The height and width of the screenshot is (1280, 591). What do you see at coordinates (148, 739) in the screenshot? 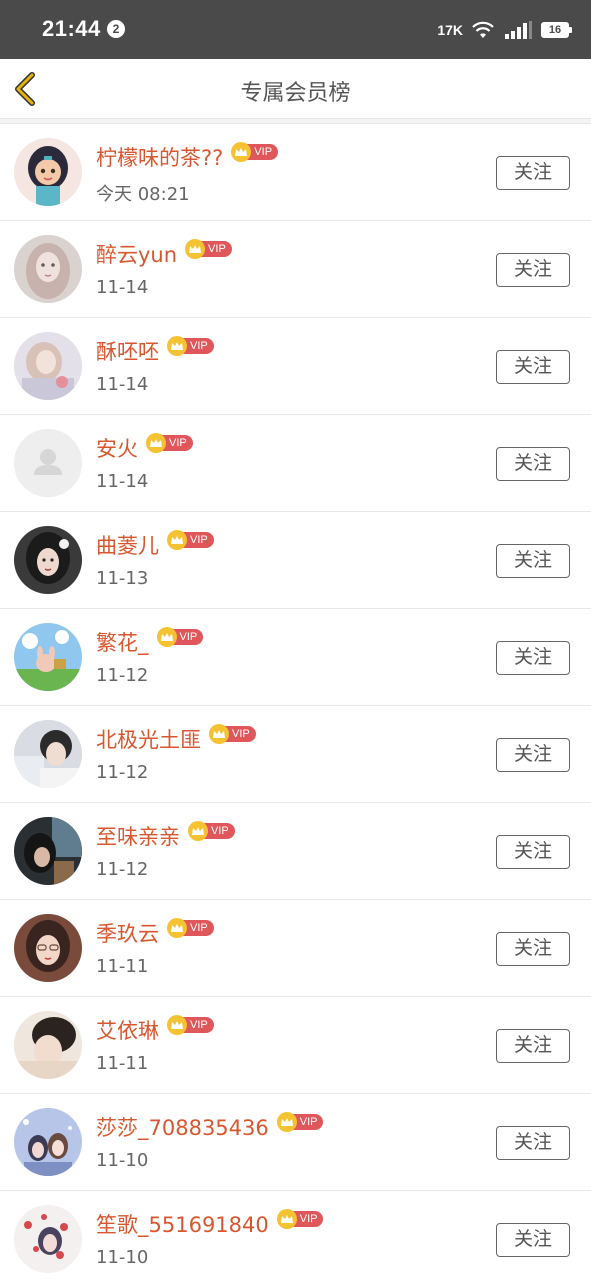
I see `member-name: 北极光土匪` at bounding box center [148, 739].